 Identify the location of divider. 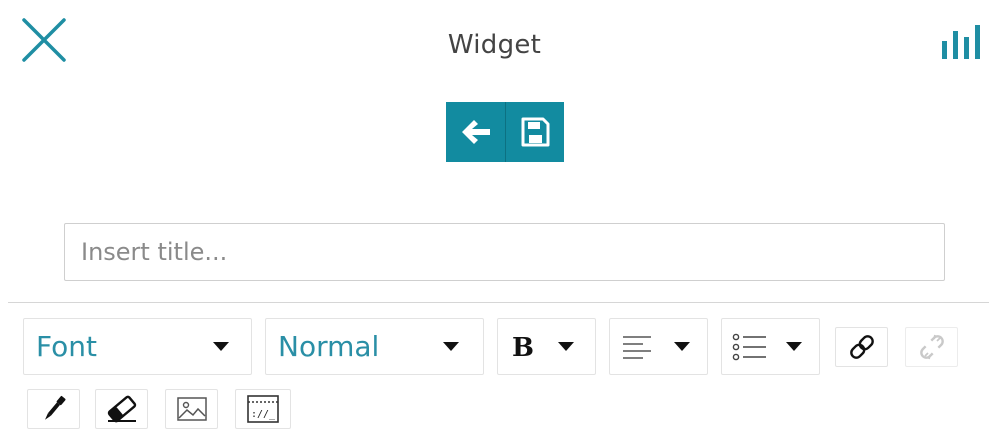
(498, 302).